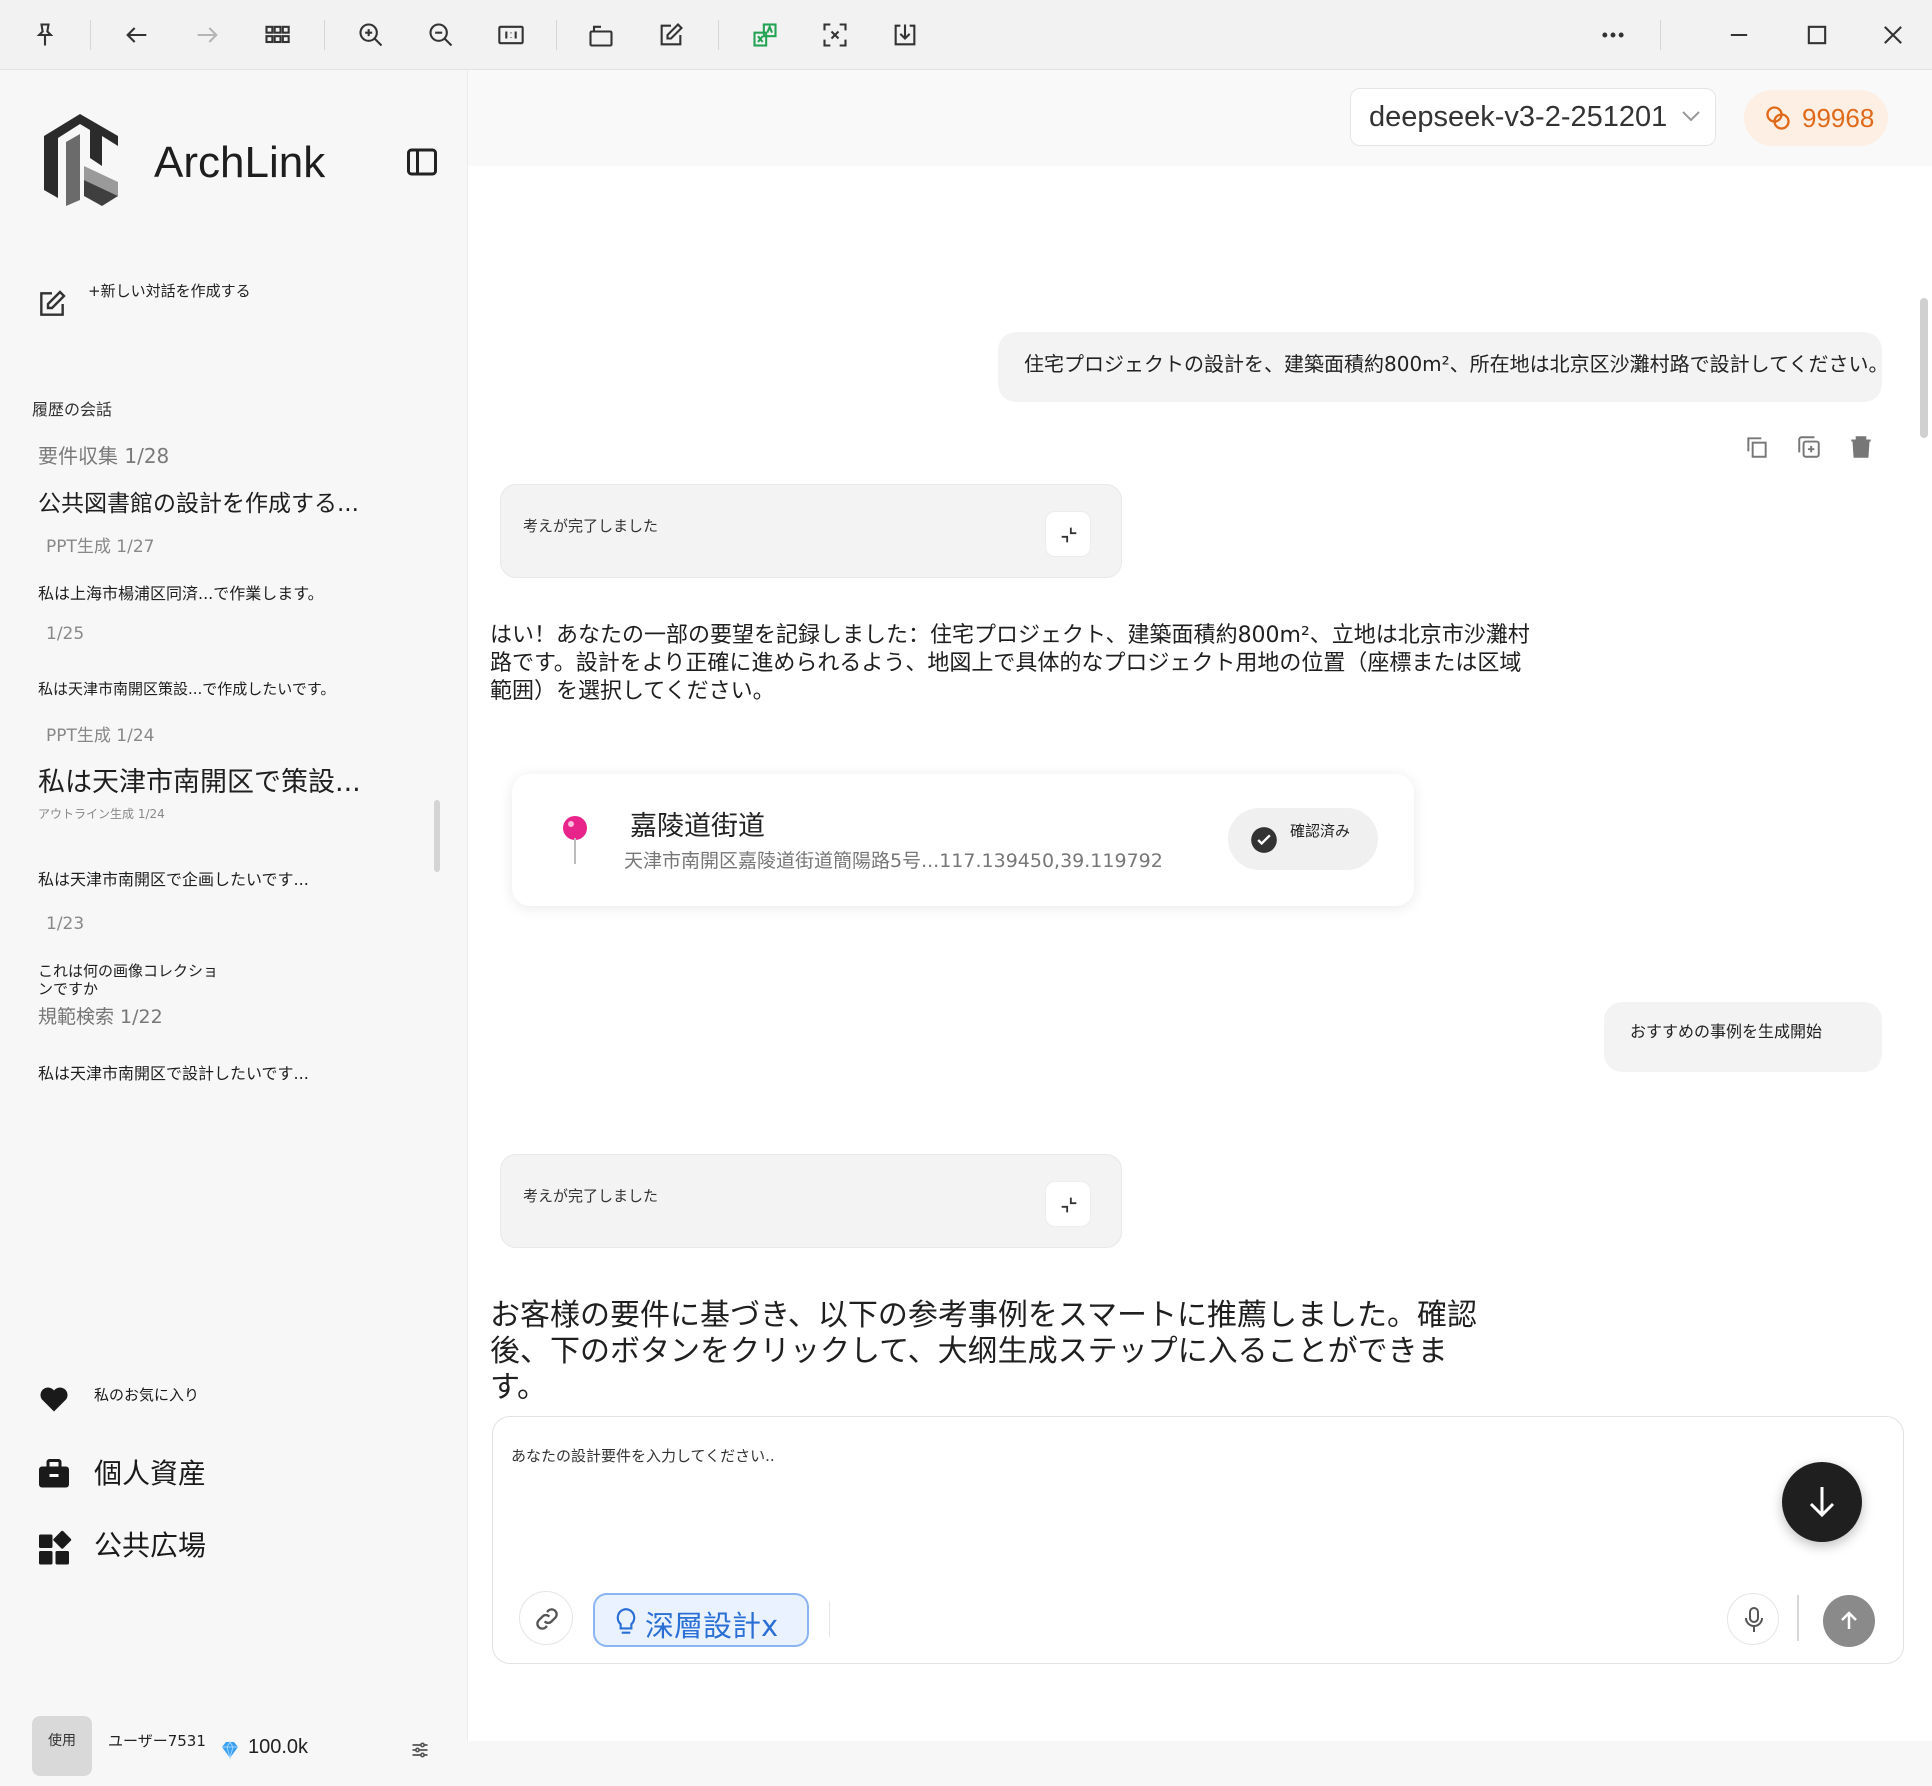 The width and height of the screenshot is (1932, 1786). What do you see at coordinates (218, 520) in the screenshot?
I see `history-item: 公共図書館の設計を作成する... PPT生成 1/27` at bounding box center [218, 520].